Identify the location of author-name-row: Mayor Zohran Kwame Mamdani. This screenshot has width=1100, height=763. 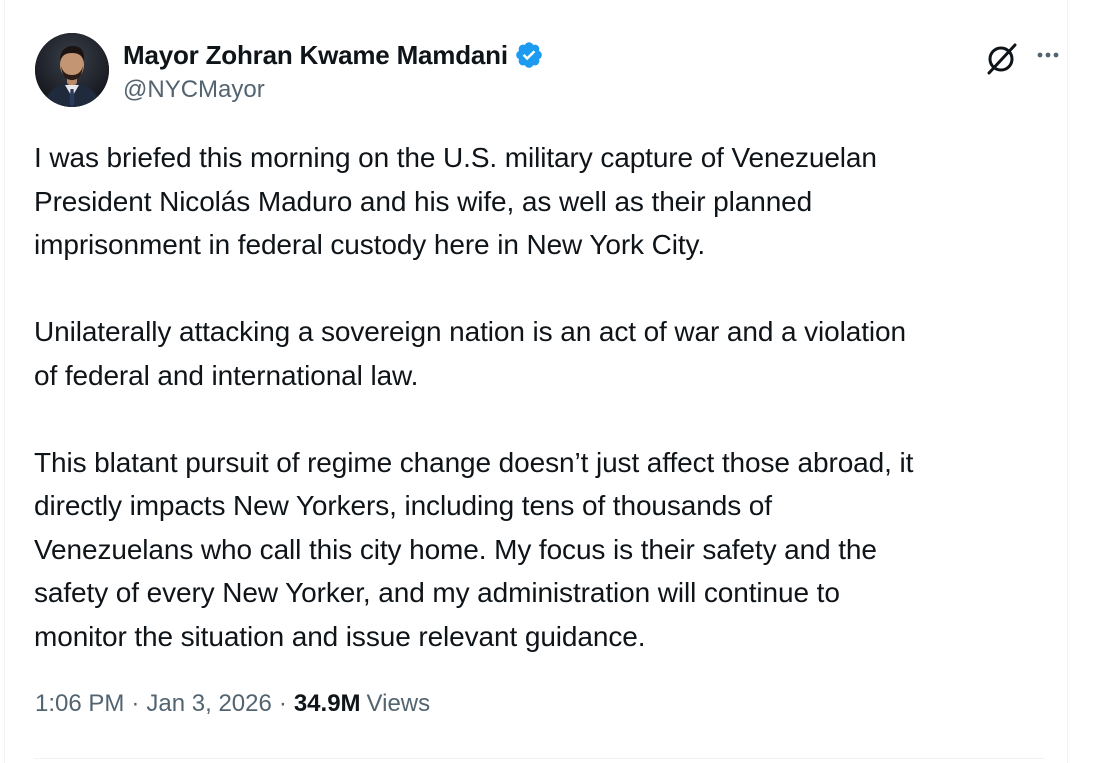
(333, 55).